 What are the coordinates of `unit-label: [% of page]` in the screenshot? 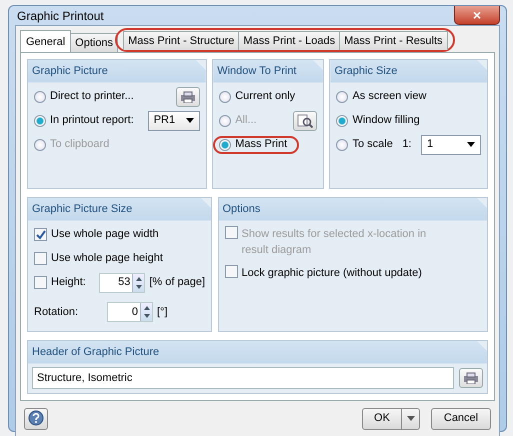 It's located at (177, 282).